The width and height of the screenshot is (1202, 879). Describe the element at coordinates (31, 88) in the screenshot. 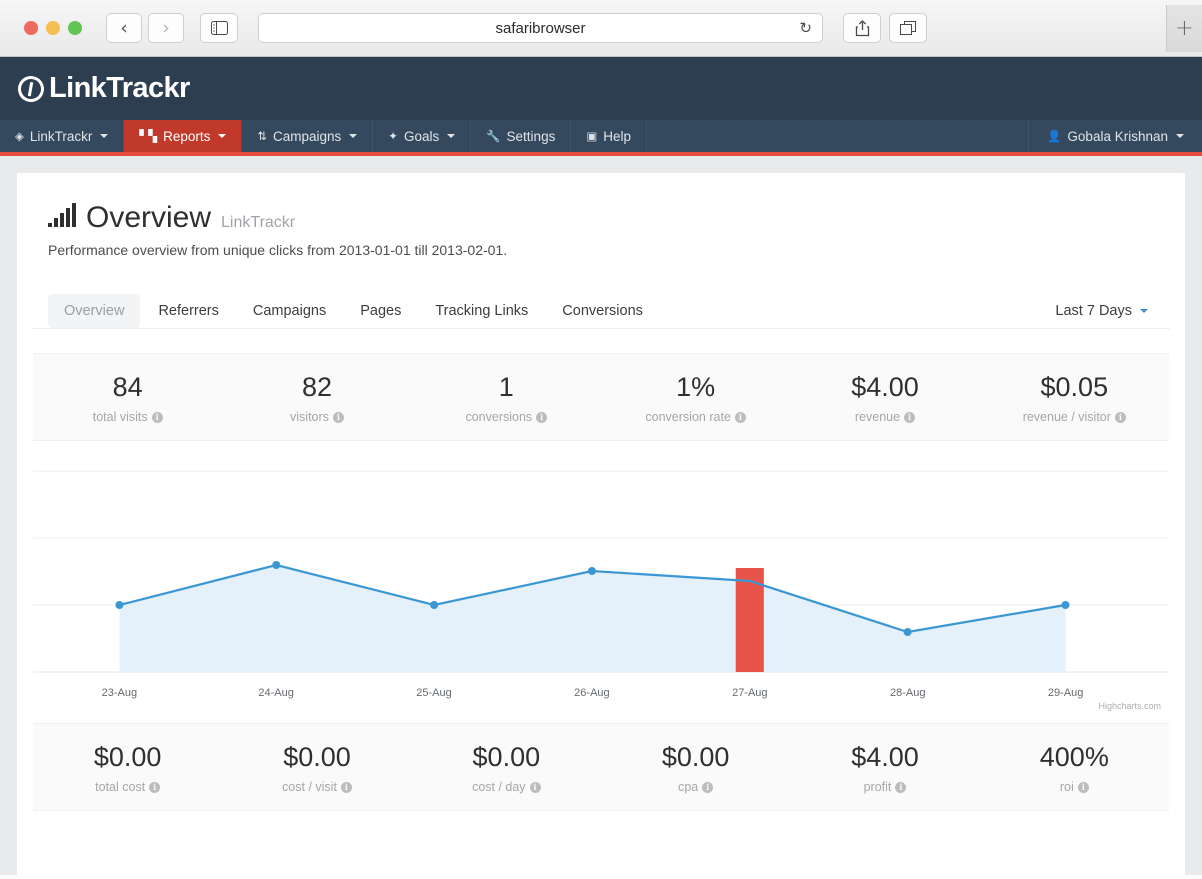

I see `linktrackr-logo-icon` at that location.